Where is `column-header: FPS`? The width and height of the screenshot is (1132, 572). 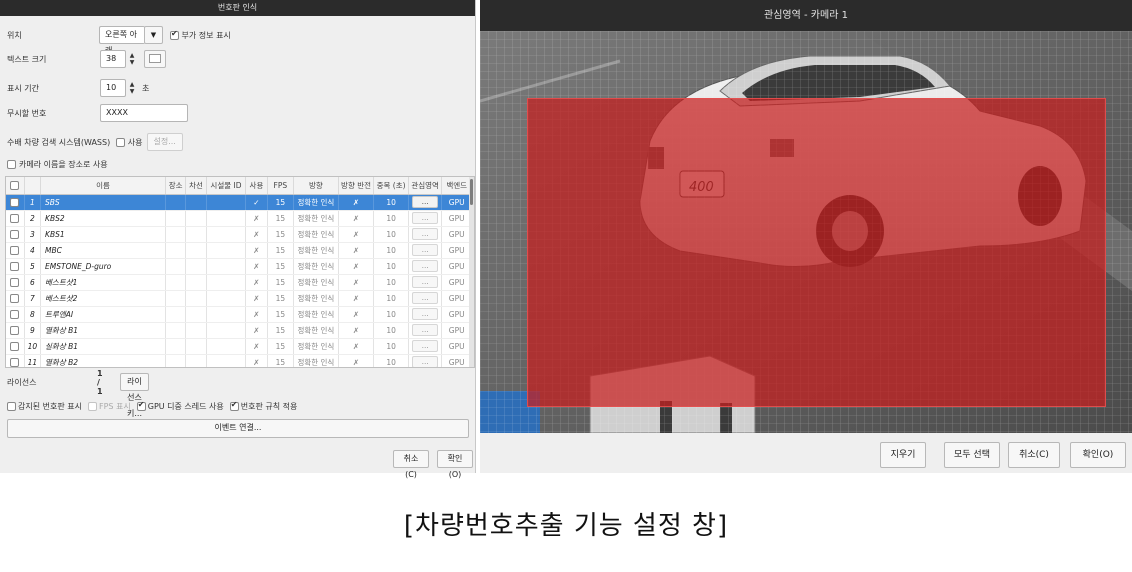 column-header: FPS is located at coordinates (281, 186).